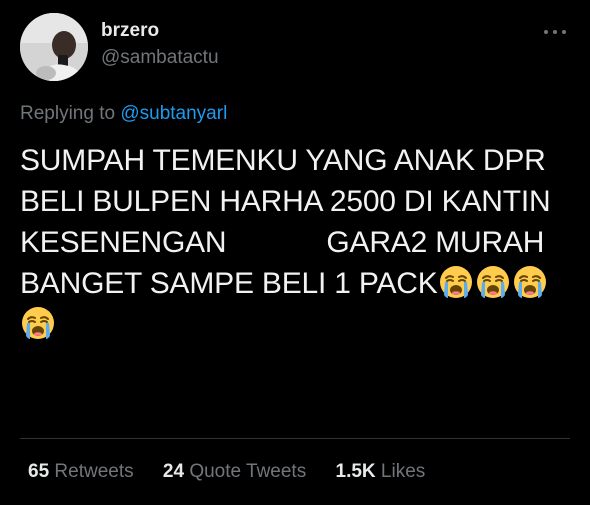  I want to click on tweet-line, so click(294, 324).